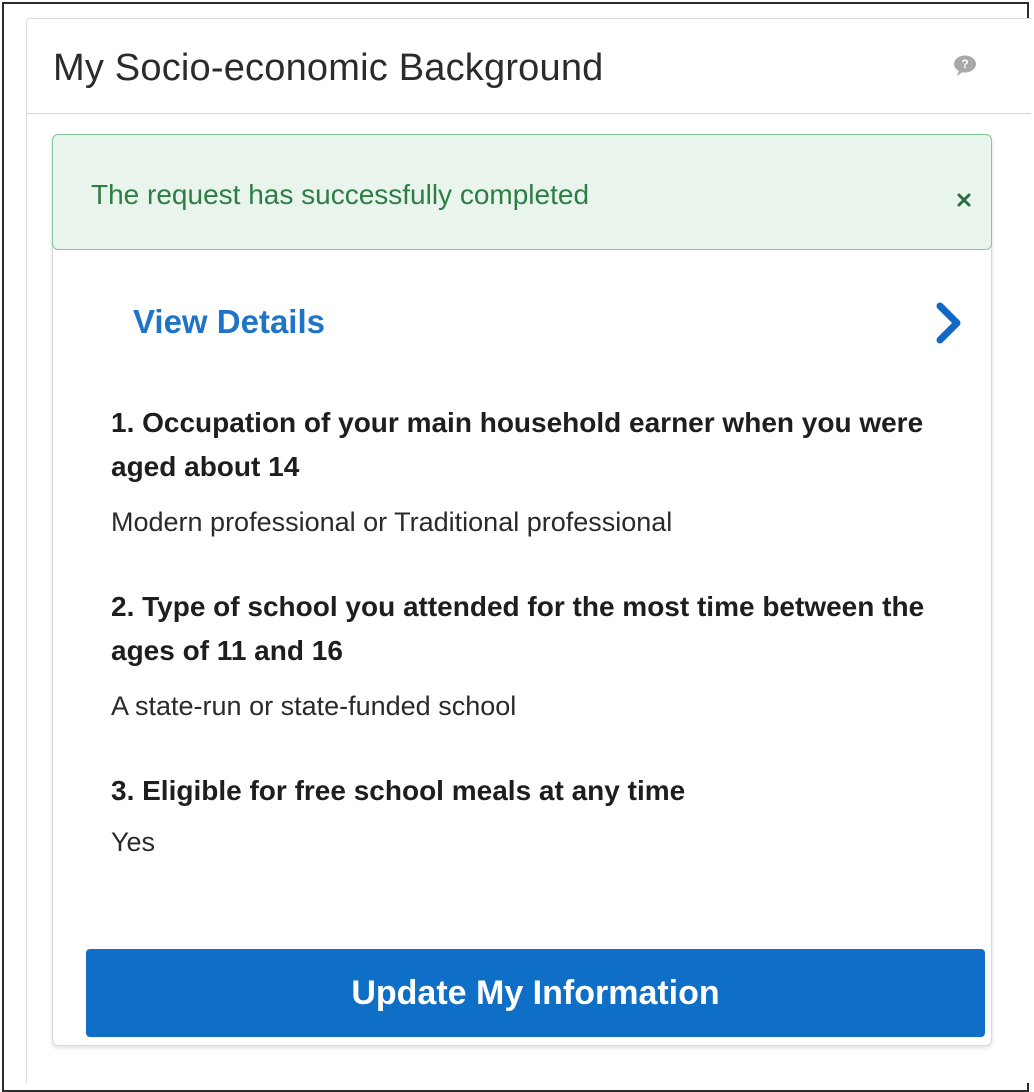 Image resolution: width=1034 pixels, height=1092 pixels. I want to click on success-alert: The request has successfully completed, so click(522, 192).